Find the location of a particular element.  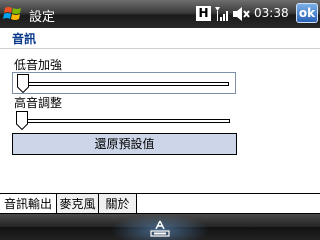

tab-about: 關於 is located at coordinates (118, 204).